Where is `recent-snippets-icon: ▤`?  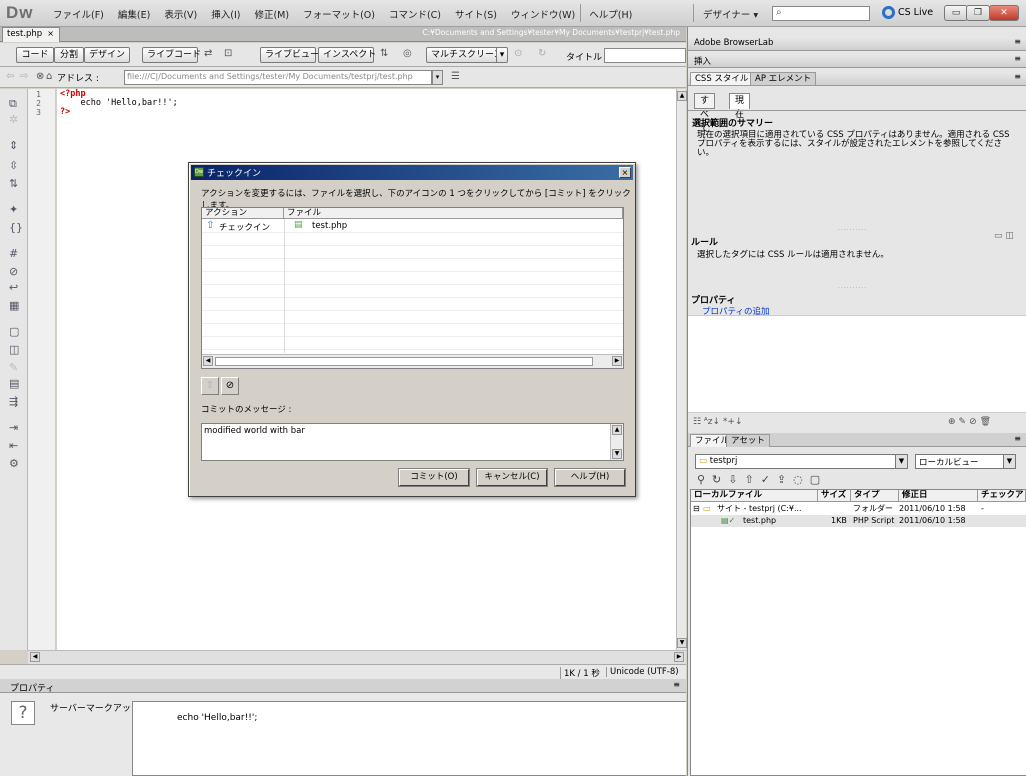
recent-snippets-icon: ▤ is located at coordinates (14, 383).